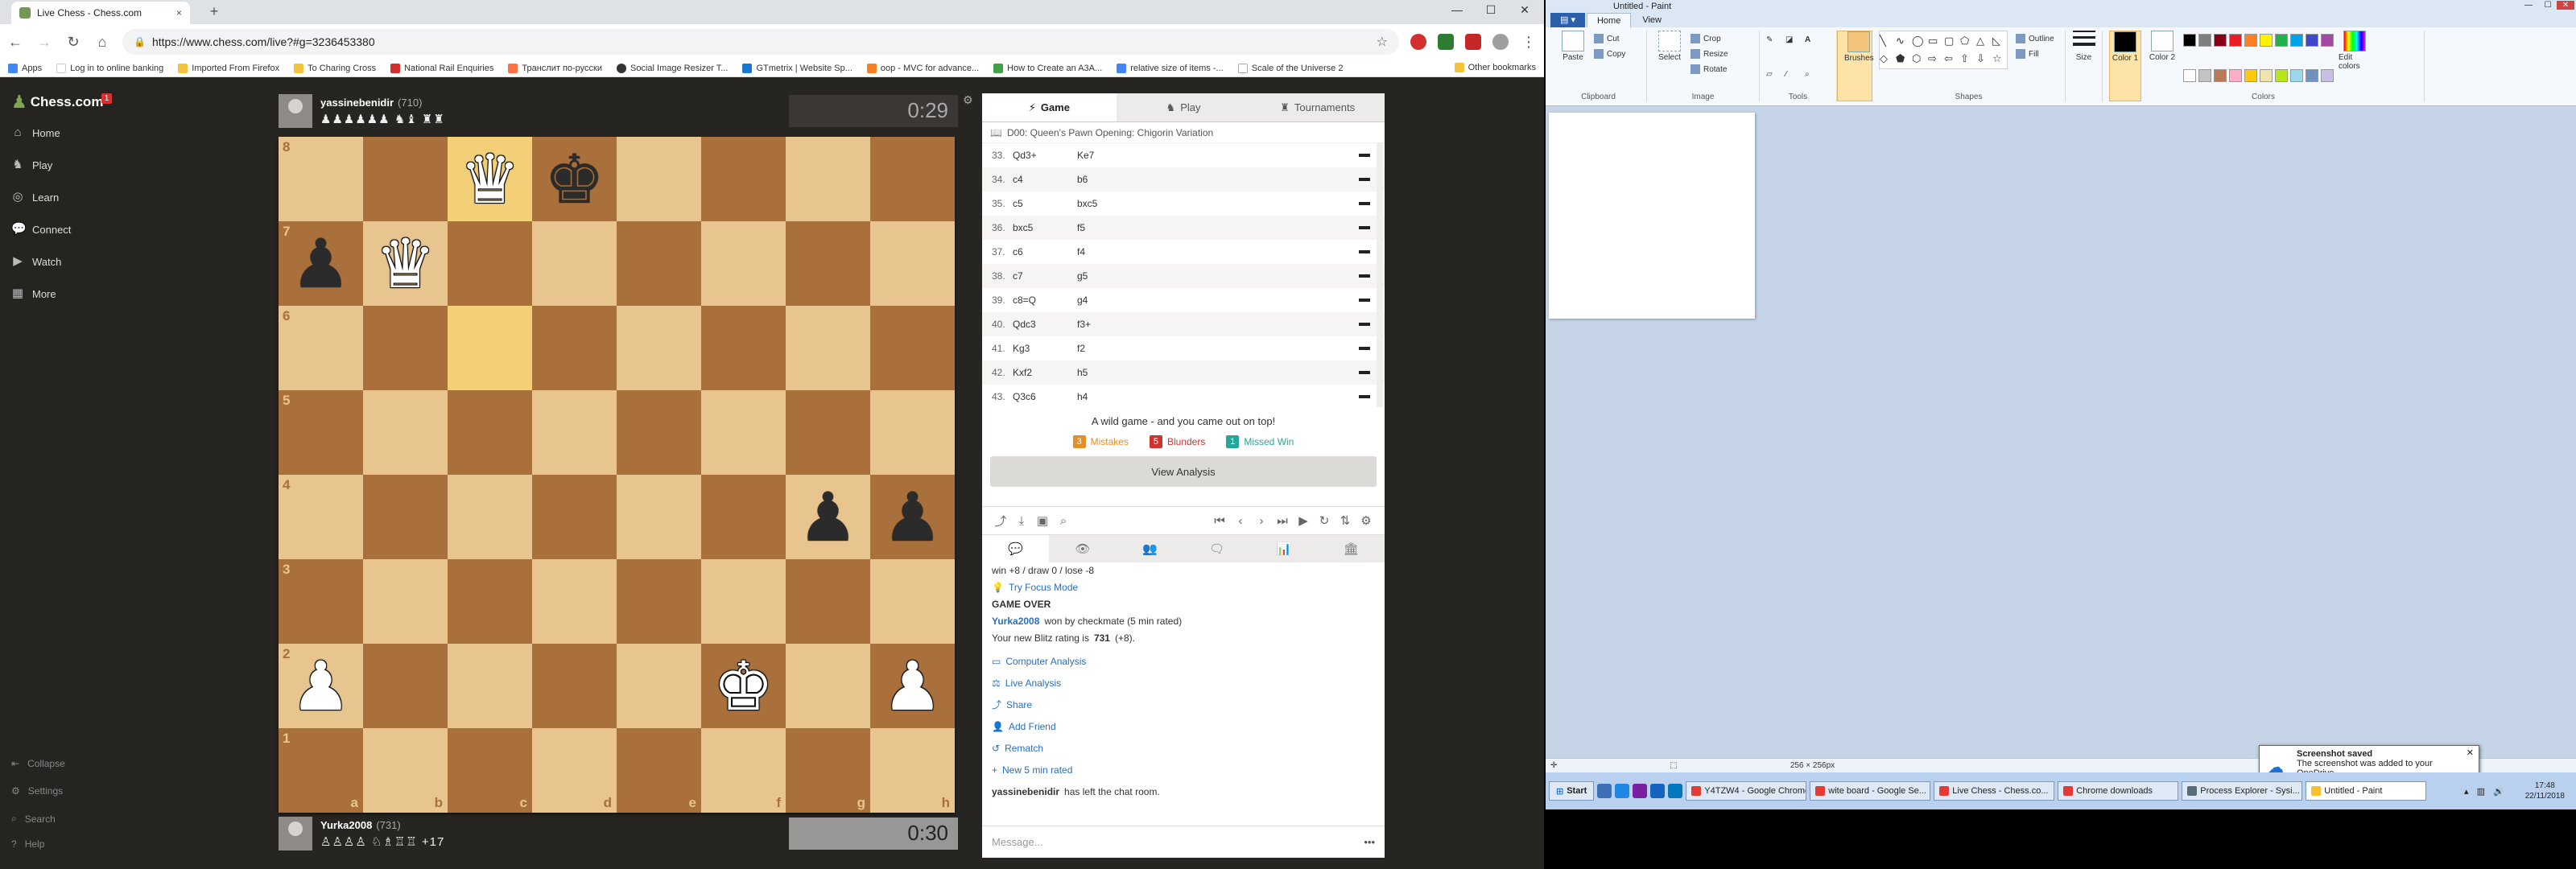 The width and height of the screenshot is (2576, 869). I want to click on square-g2, so click(828, 686).